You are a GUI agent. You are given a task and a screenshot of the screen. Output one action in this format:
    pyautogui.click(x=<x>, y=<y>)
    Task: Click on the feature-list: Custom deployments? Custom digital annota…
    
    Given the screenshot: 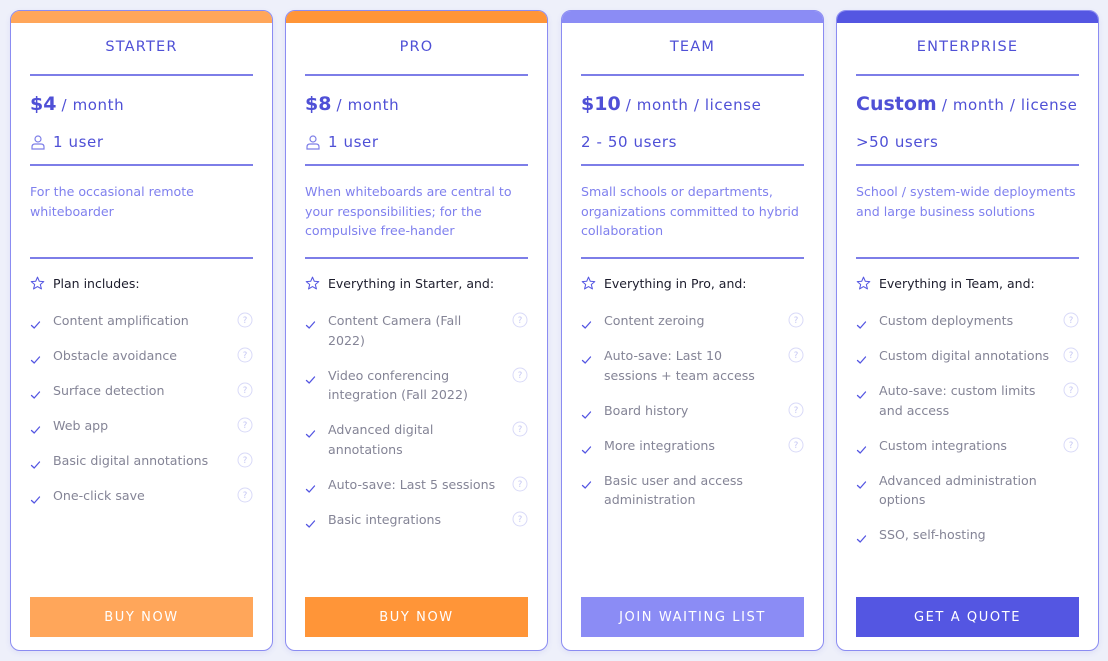 What is the action you would take?
    pyautogui.click(x=967, y=435)
    